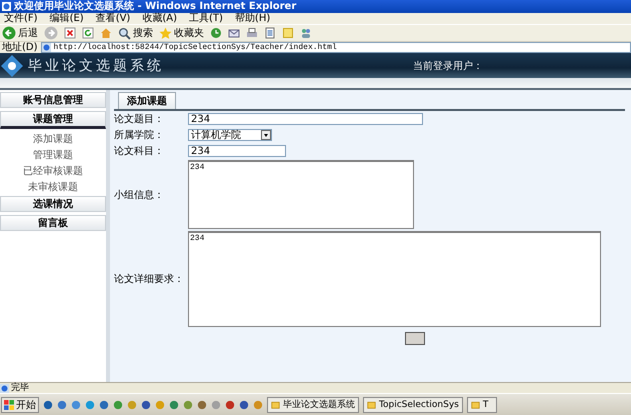 The image size is (631, 415). I want to click on favorites-button: 收藏夹, so click(181, 33).